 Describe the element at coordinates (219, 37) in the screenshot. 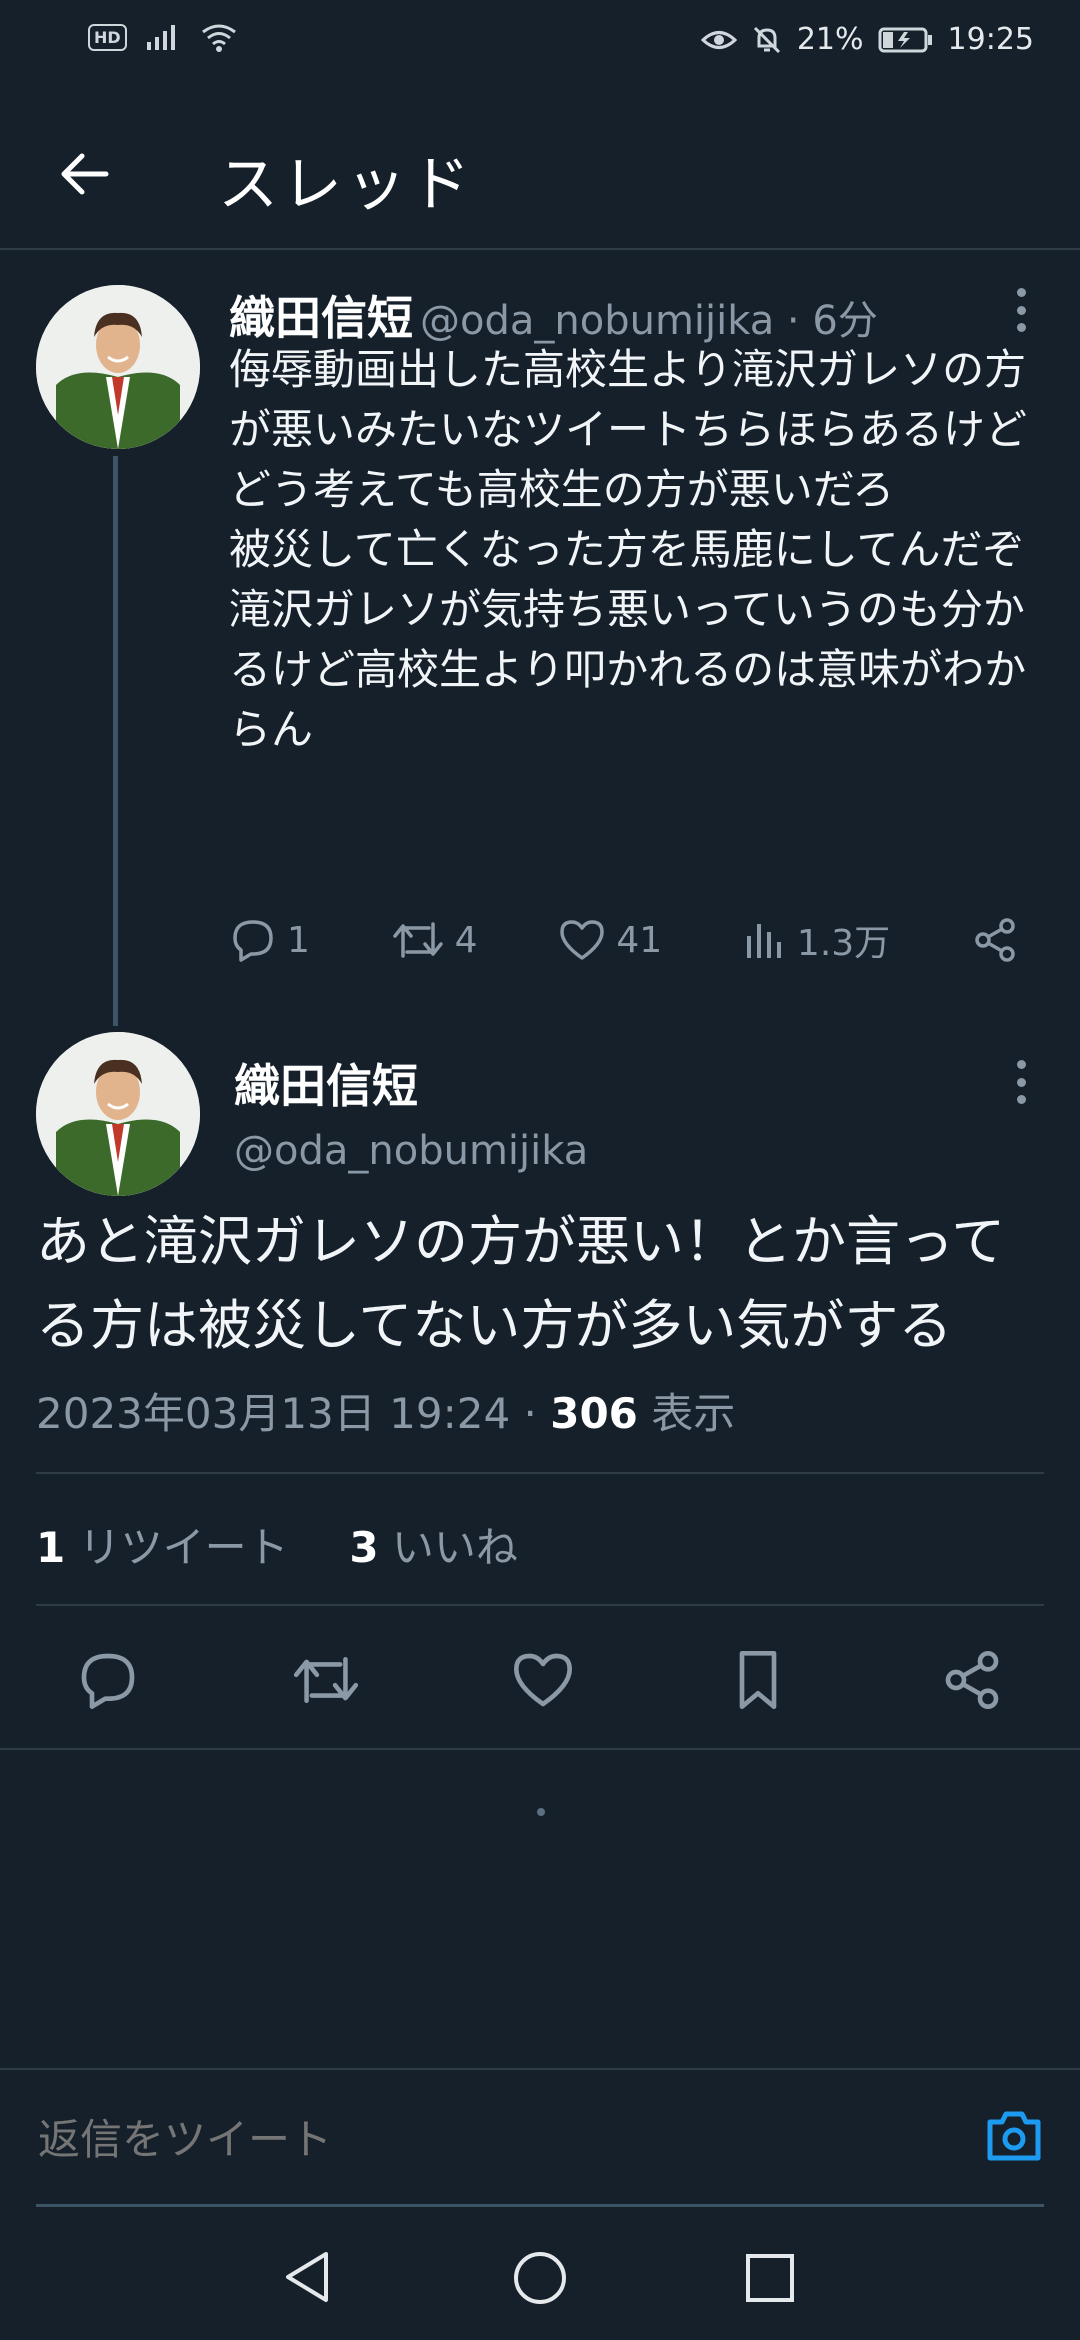

I see `wifi-icon` at that location.